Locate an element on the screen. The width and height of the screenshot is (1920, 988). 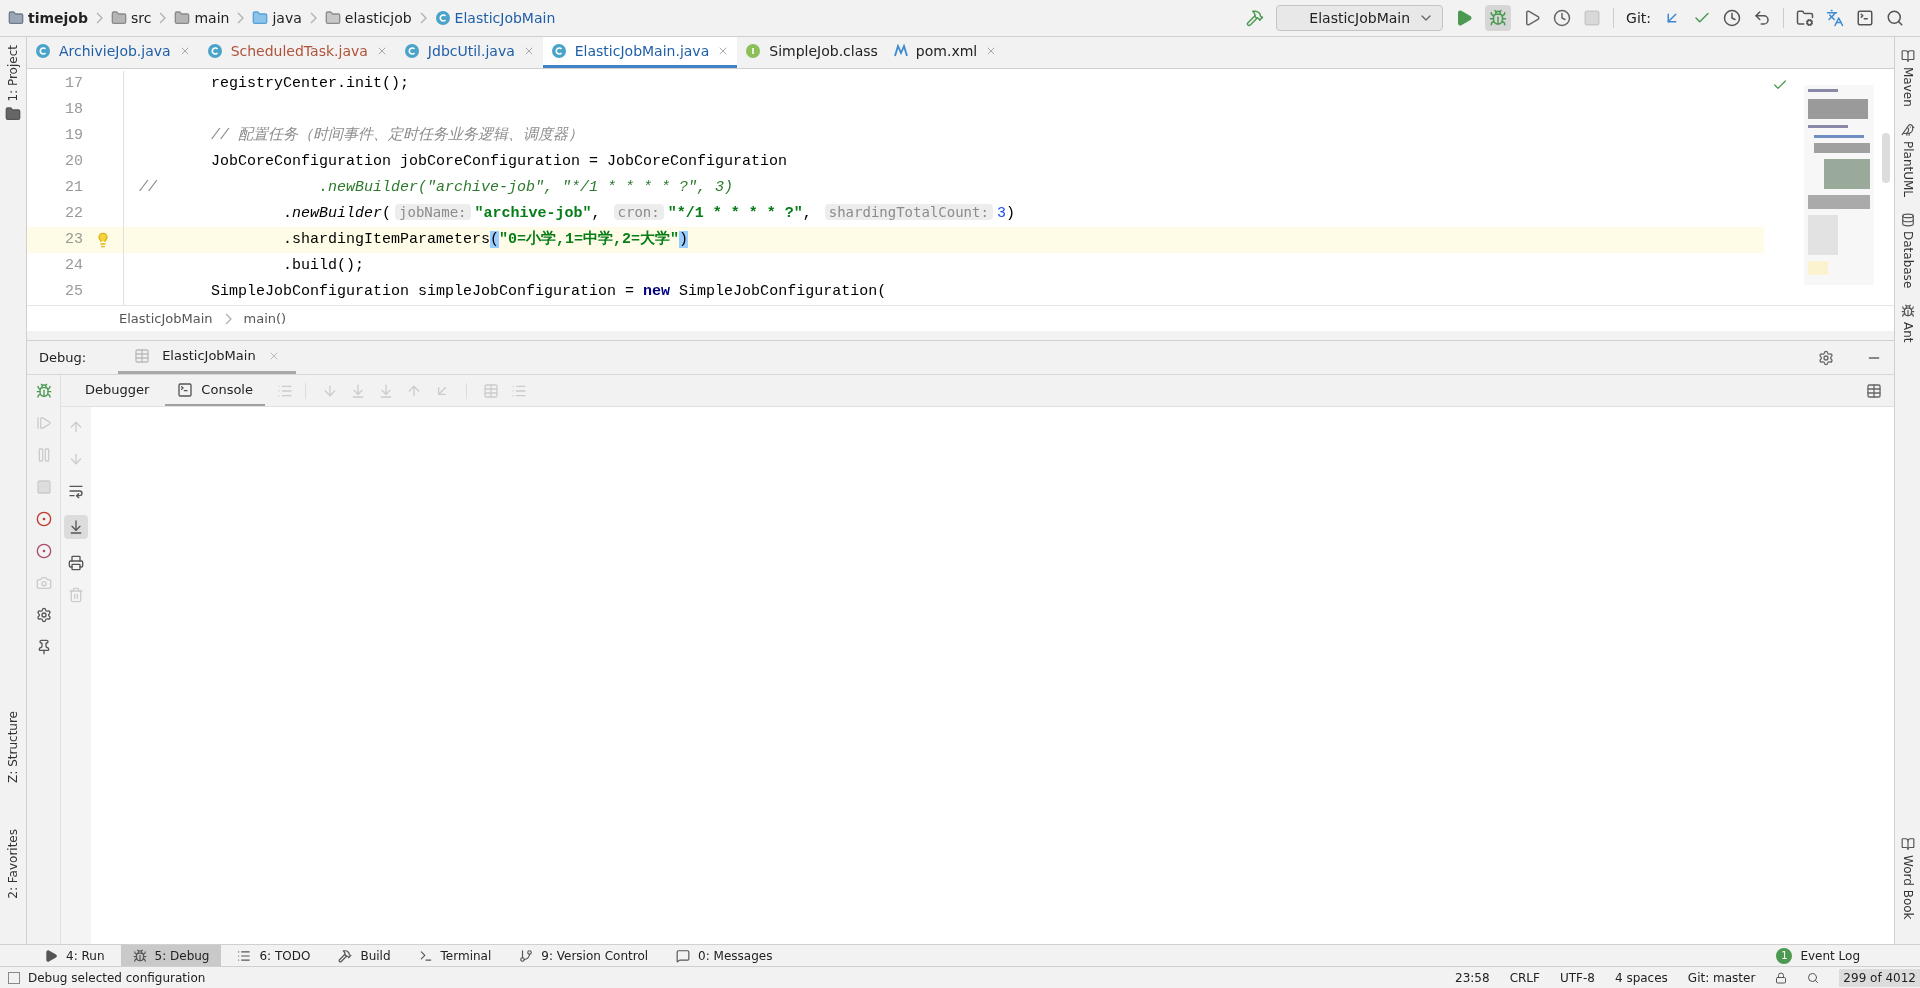
tool-window-tab: 4: Run is located at coordinates (74, 955).